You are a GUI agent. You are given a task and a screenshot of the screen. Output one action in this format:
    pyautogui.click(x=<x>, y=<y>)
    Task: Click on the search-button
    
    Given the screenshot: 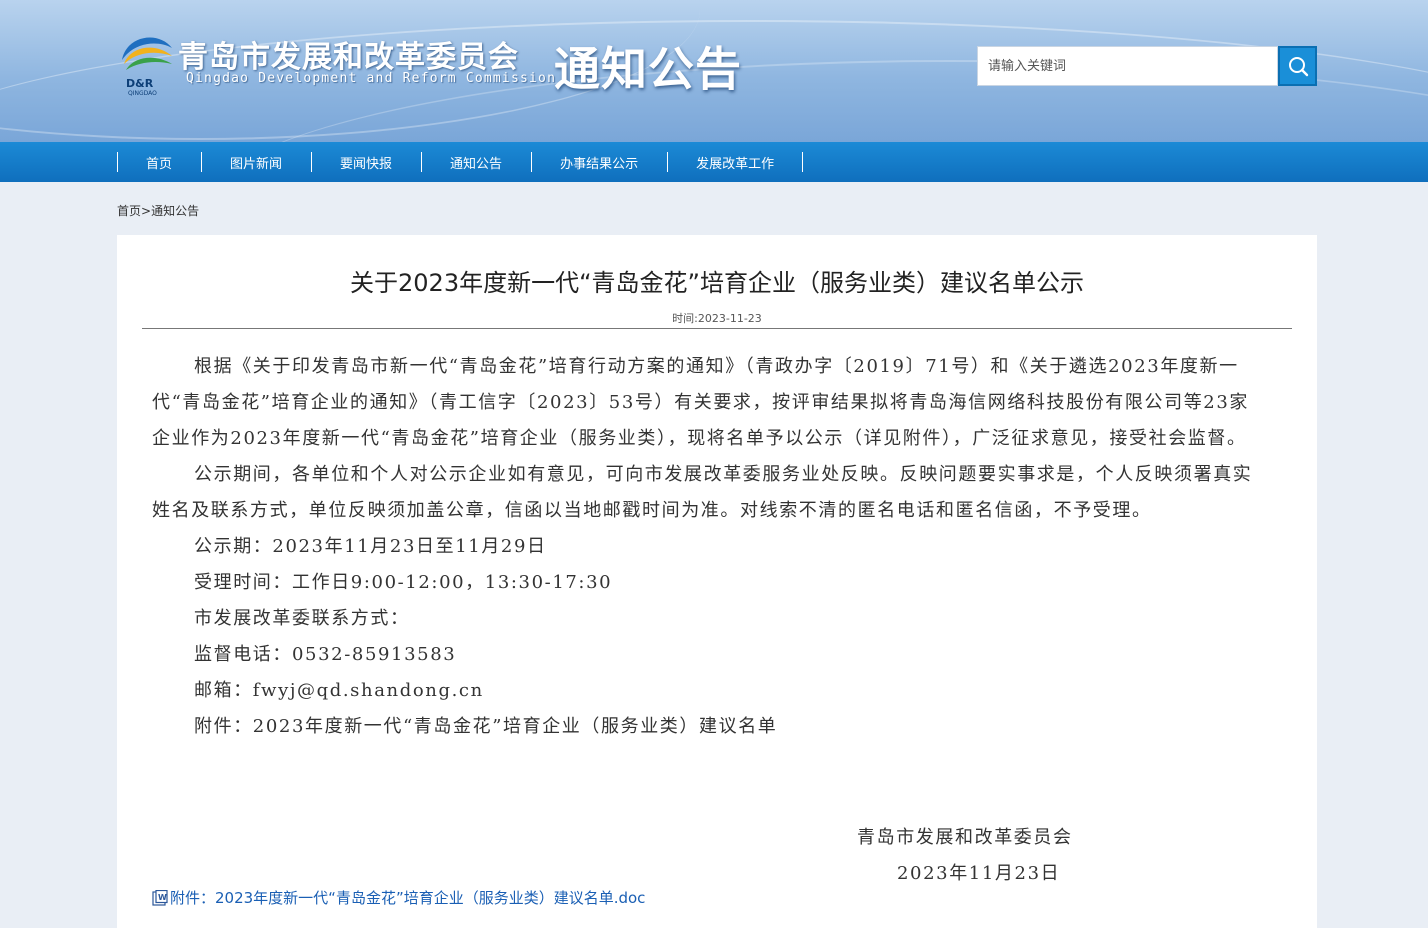 What is the action you would take?
    pyautogui.click(x=1297, y=66)
    